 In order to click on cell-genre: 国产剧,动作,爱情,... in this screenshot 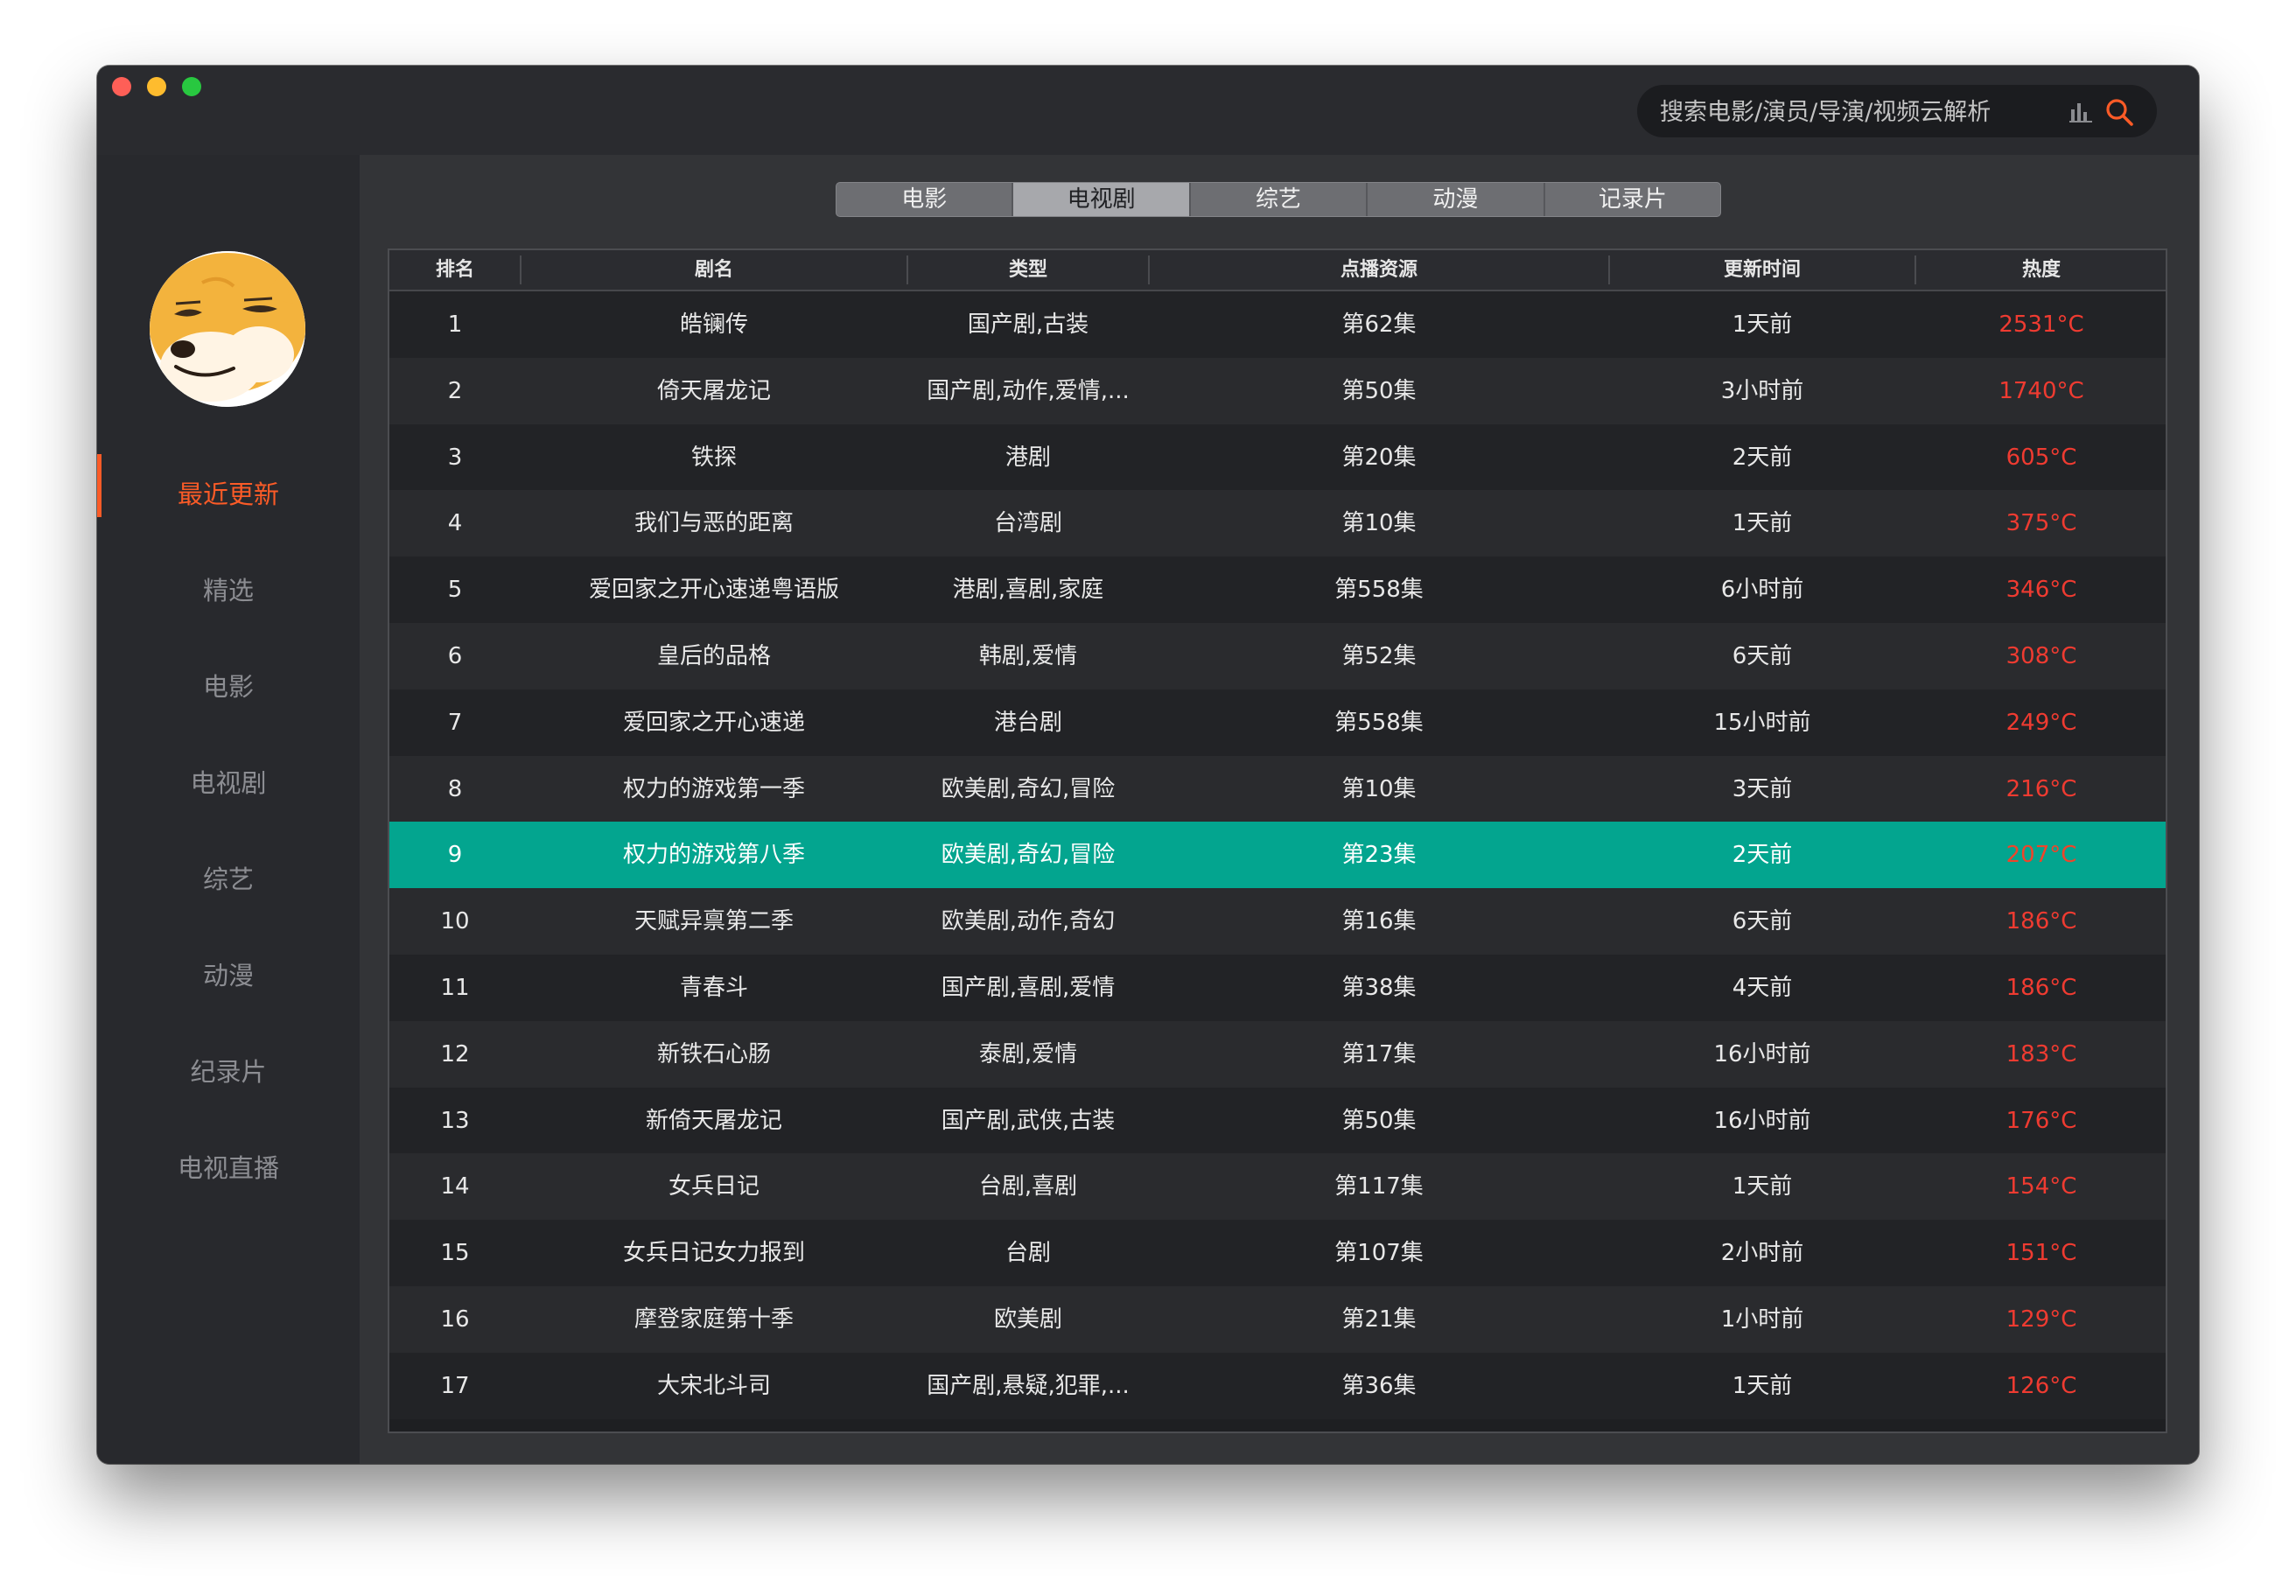, I will do `click(1028, 391)`.